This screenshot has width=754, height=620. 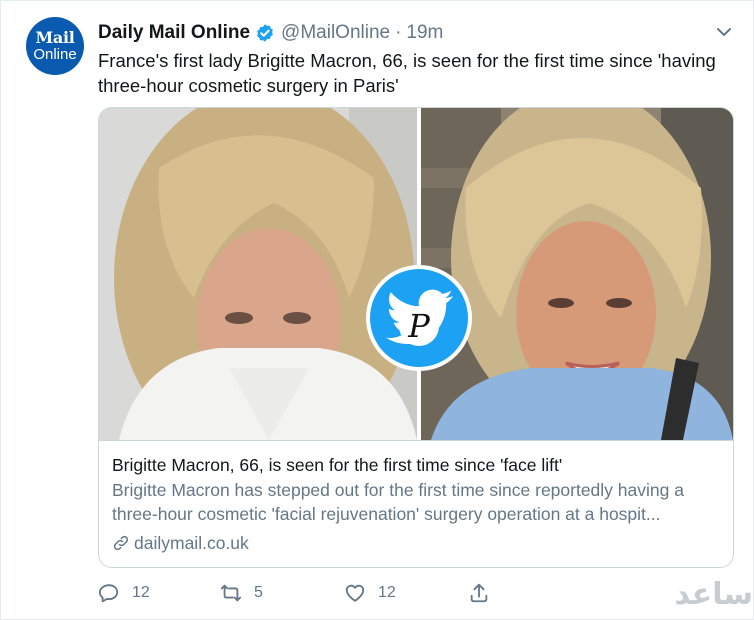 What do you see at coordinates (418, 326) in the screenshot?
I see `overlay-logo-letter: P` at bounding box center [418, 326].